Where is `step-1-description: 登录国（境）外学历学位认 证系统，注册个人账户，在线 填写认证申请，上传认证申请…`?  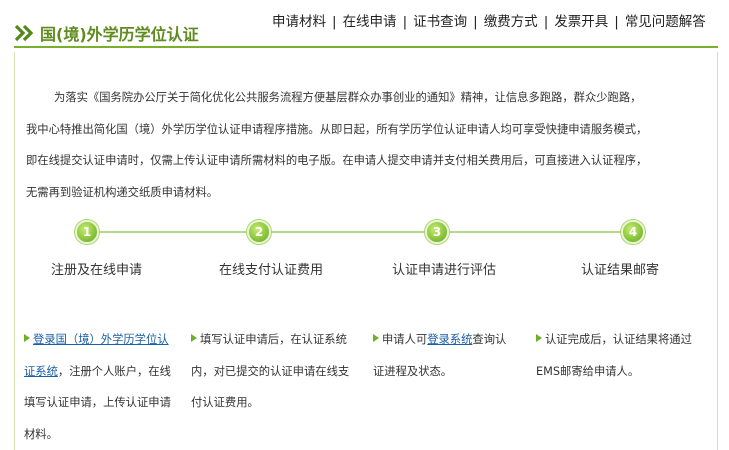
step-1-description: 登录国（境）外学历学位认 证系统，注册个人账户，在线 填写认证申请，上传认证申请… is located at coordinates (107, 387).